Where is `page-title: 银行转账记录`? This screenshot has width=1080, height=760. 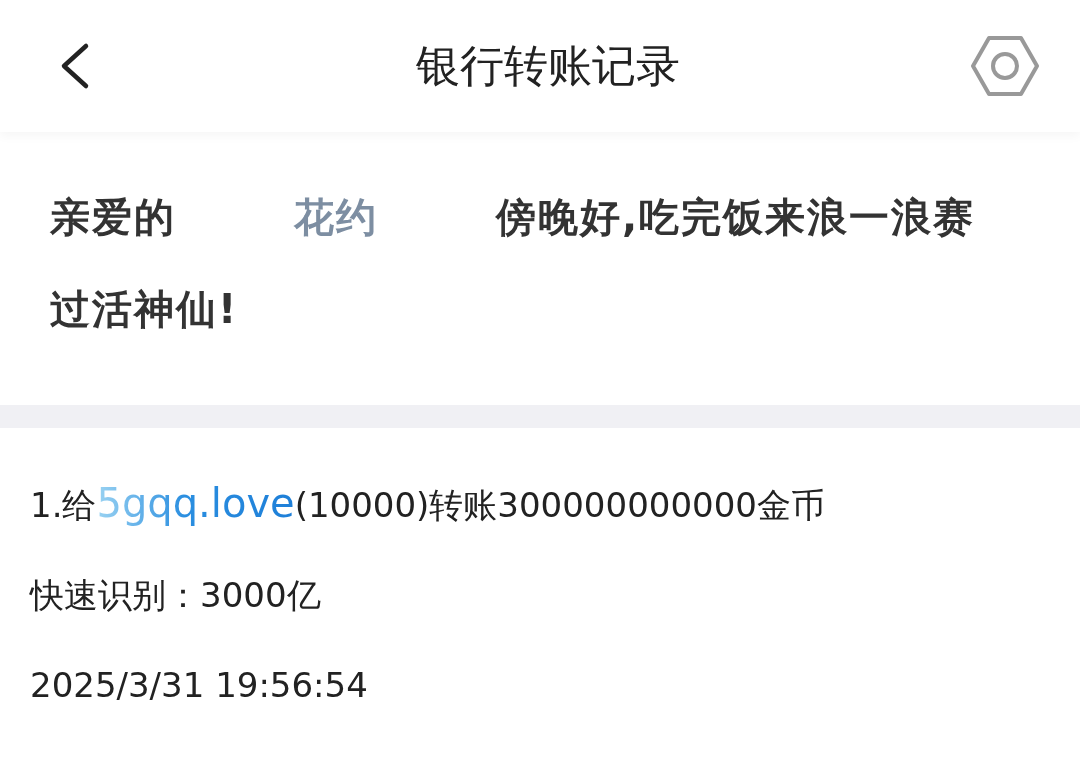 page-title: 银行转账记录 is located at coordinates (548, 65).